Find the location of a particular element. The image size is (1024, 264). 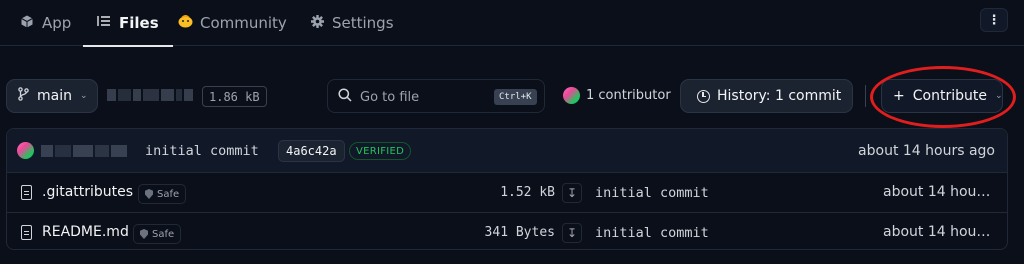

more-options-button: ⋮ is located at coordinates (994, 20).